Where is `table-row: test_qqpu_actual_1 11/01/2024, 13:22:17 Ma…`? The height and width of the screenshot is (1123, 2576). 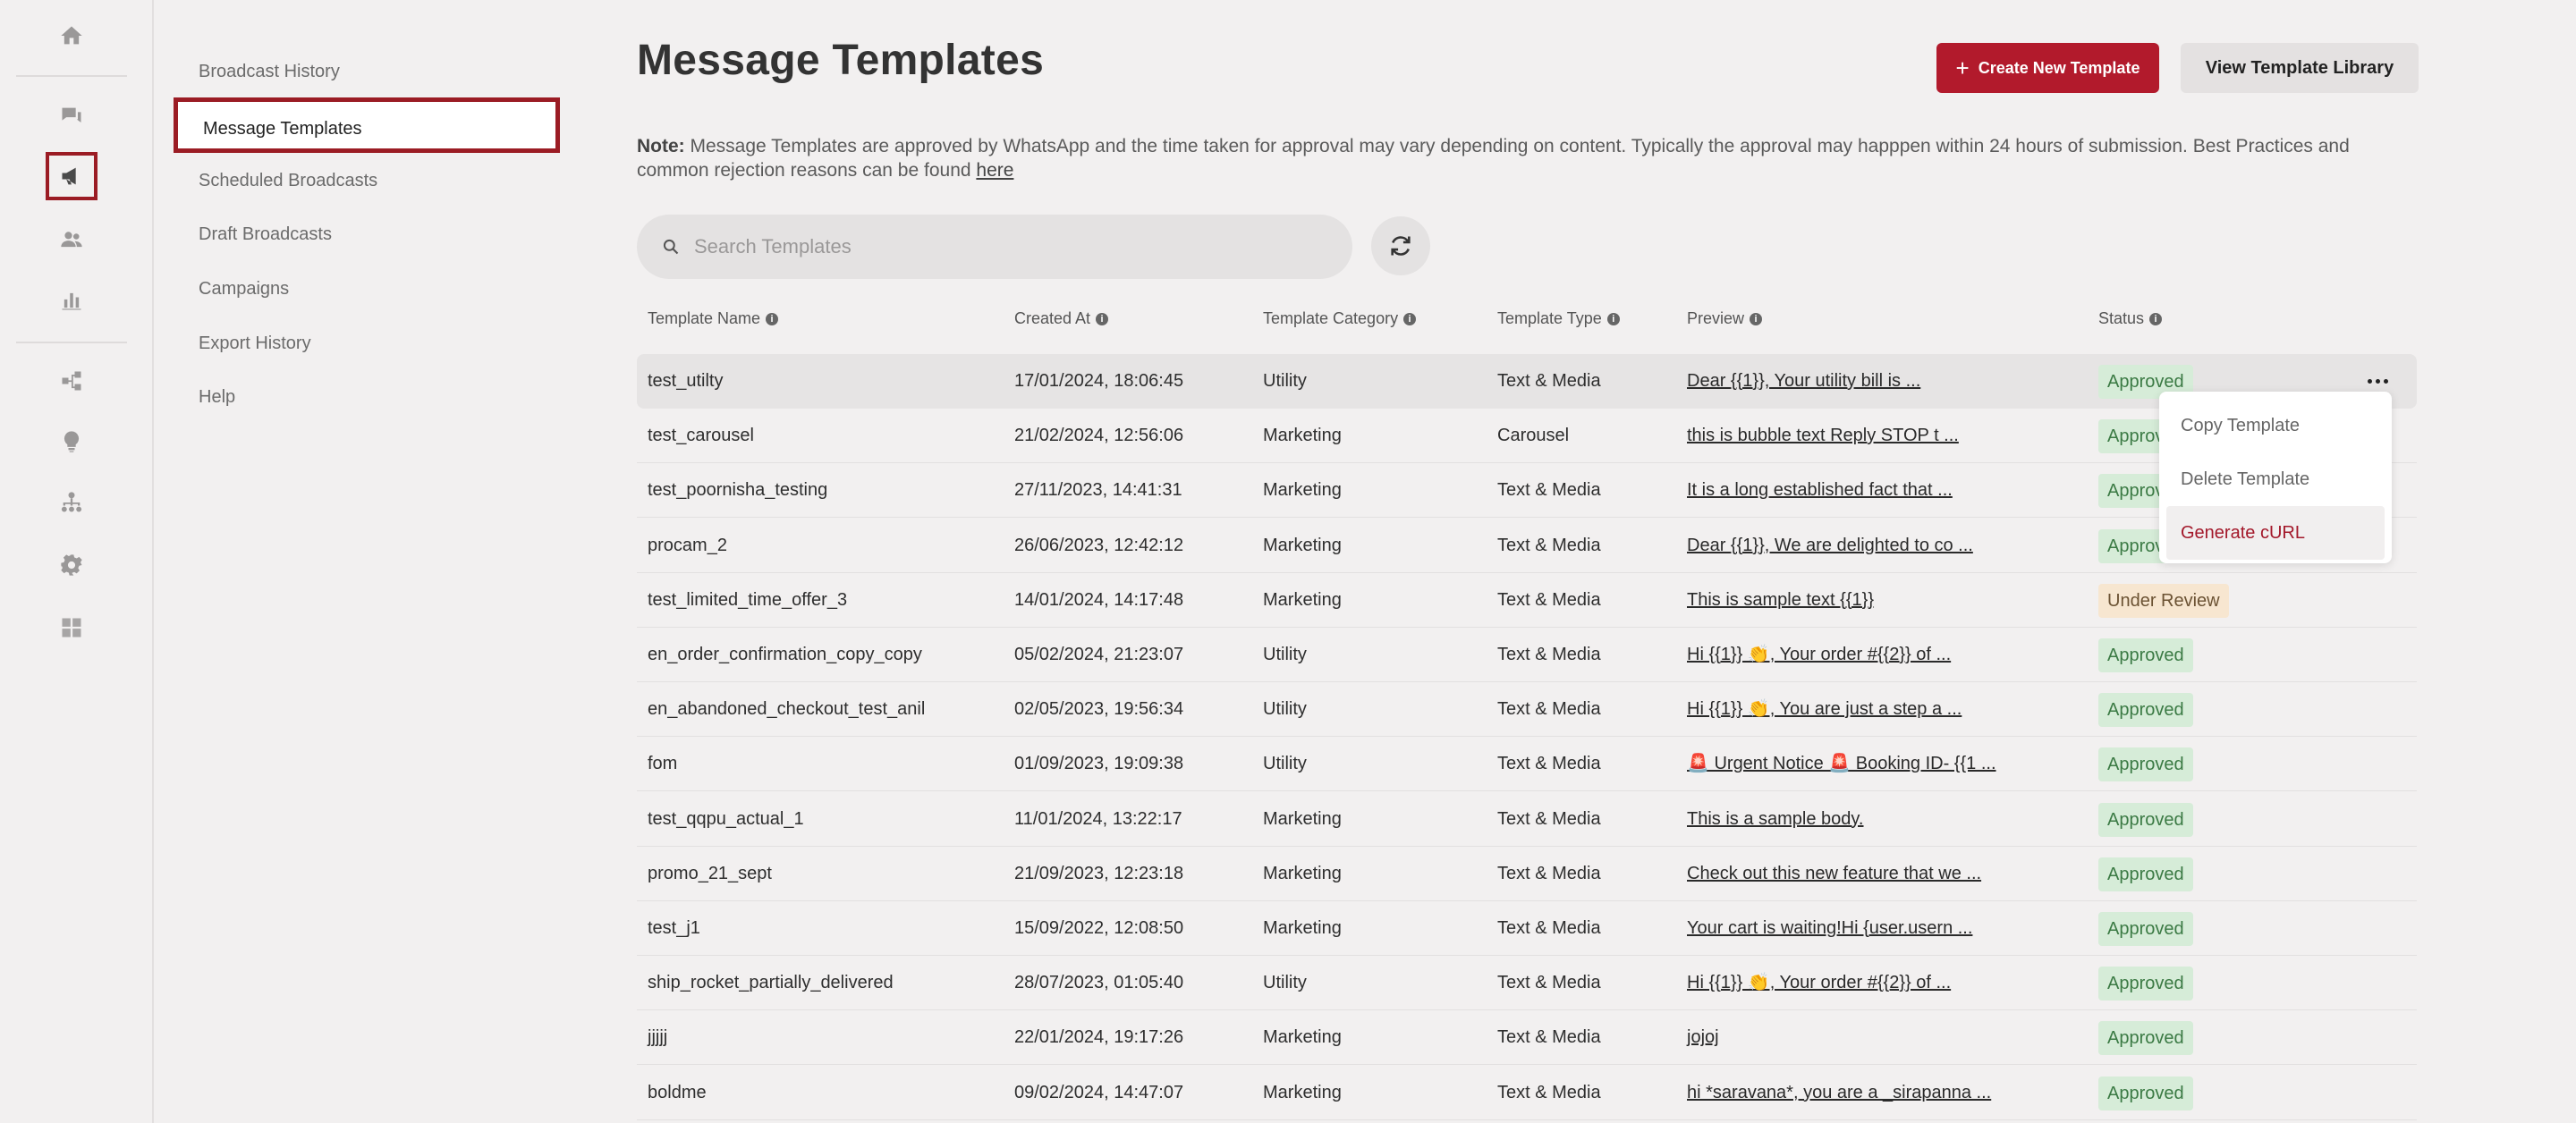
table-row: test_qqpu_actual_1 11/01/2024, 13:22:17 Ma… is located at coordinates (1527, 819).